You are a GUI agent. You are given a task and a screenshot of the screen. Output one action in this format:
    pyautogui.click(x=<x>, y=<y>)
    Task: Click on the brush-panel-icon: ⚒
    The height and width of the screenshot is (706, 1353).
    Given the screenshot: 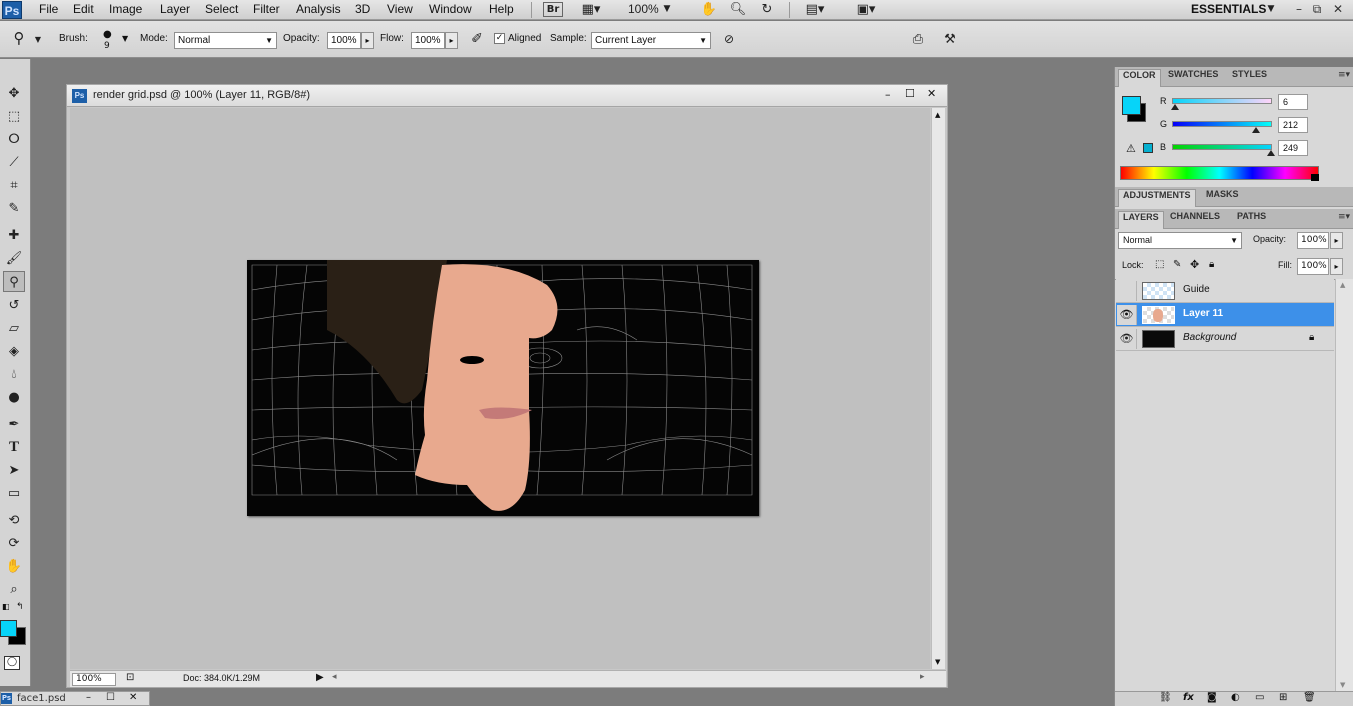 What is the action you would take?
    pyautogui.click(x=950, y=39)
    